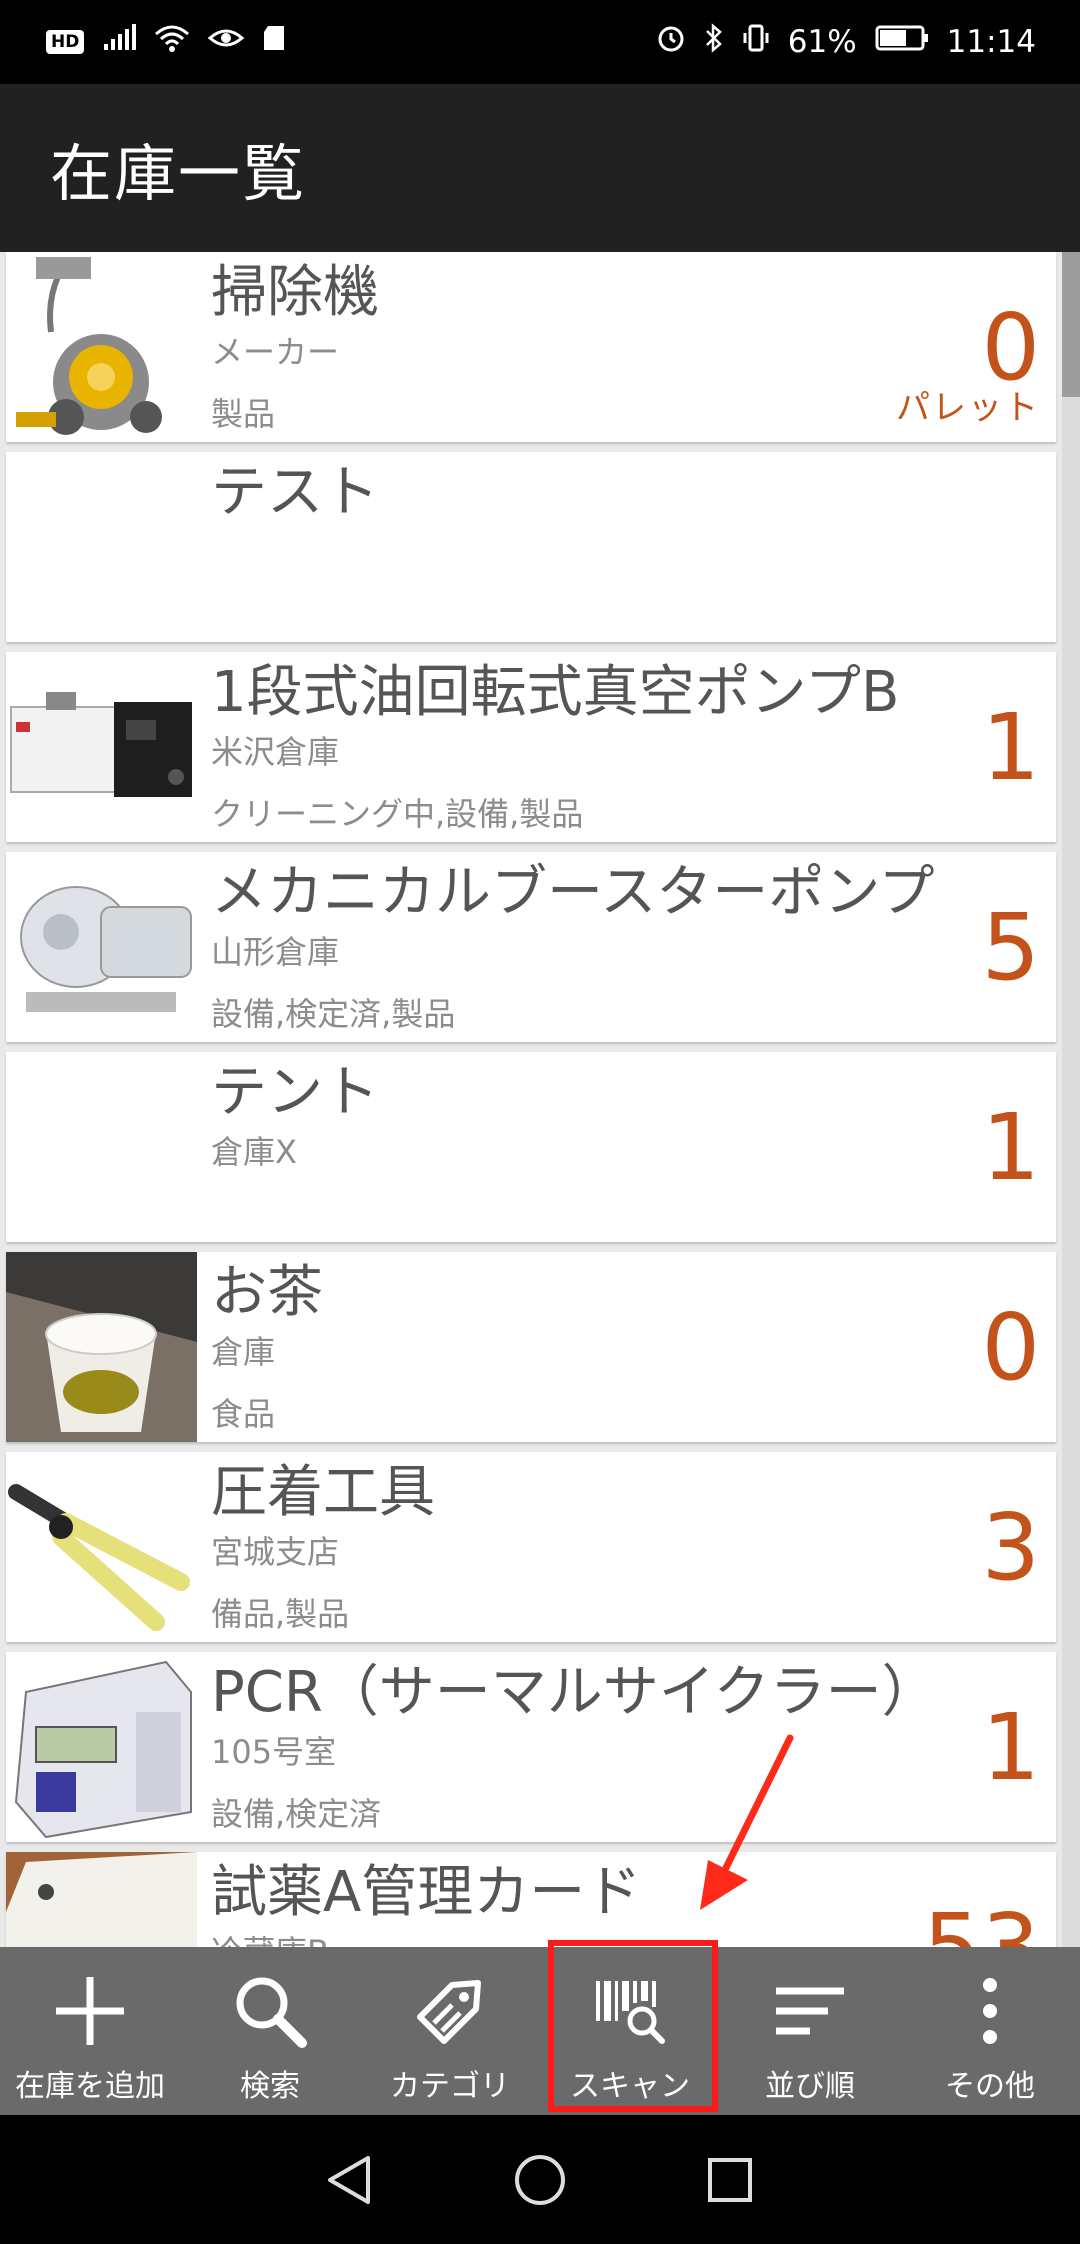 The image size is (1080, 2244). I want to click on list-item: テスト, so click(531, 547).